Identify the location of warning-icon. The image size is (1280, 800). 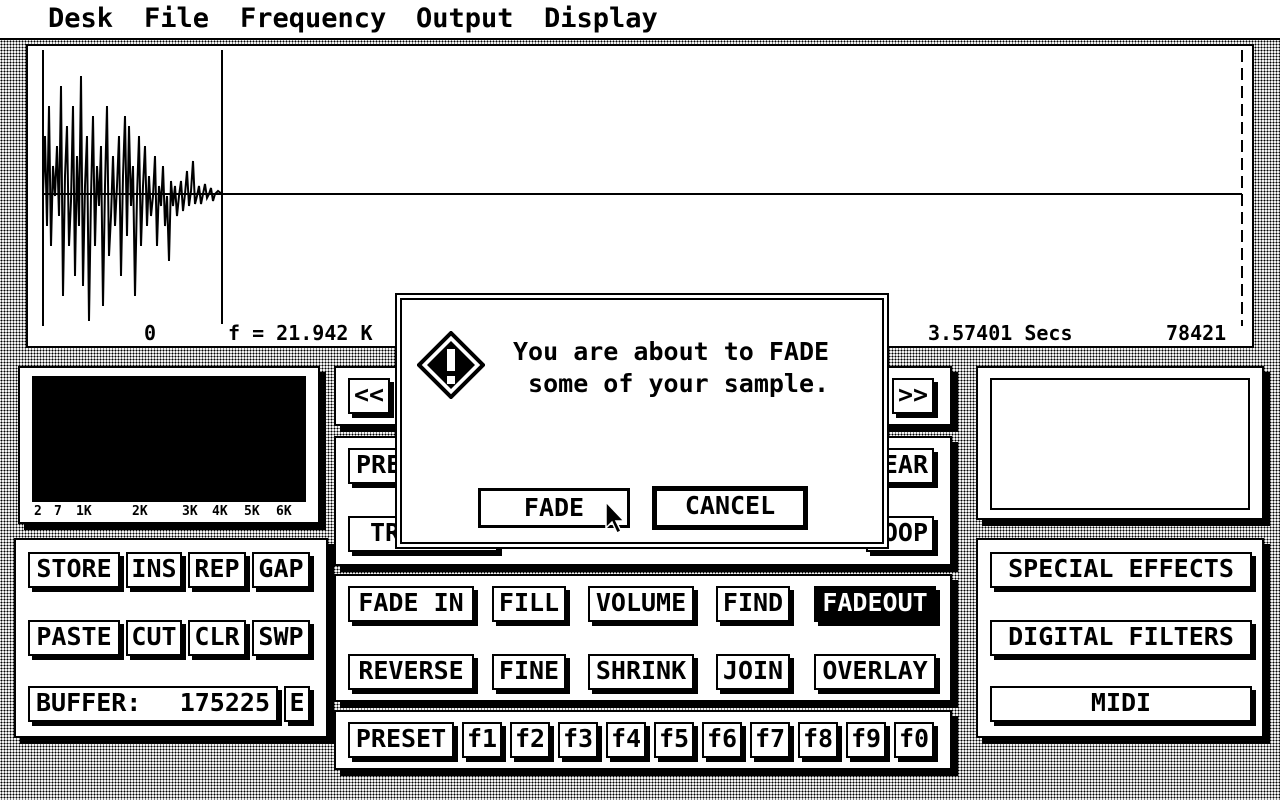
(451, 365).